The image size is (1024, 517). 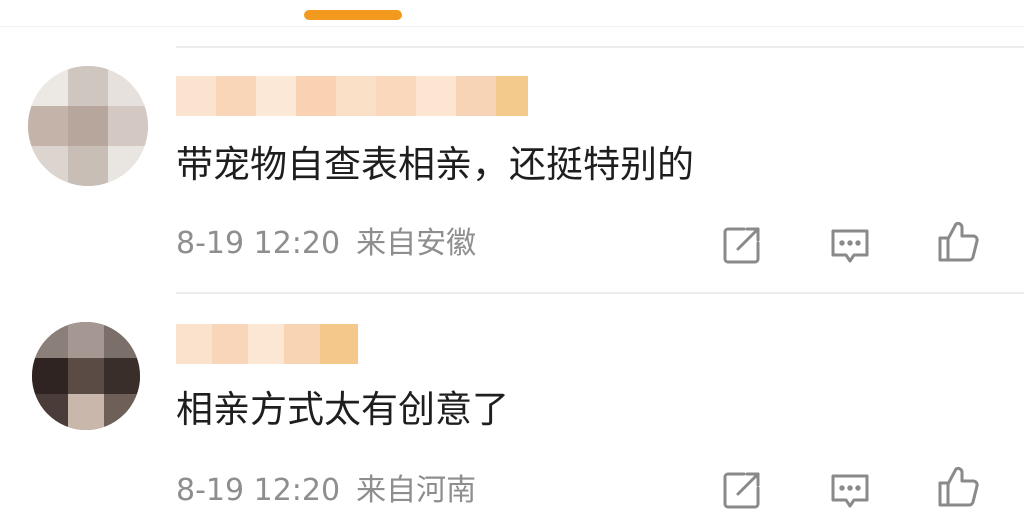 What do you see at coordinates (353, 15) in the screenshot?
I see `active-tab-indicator` at bounding box center [353, 15].